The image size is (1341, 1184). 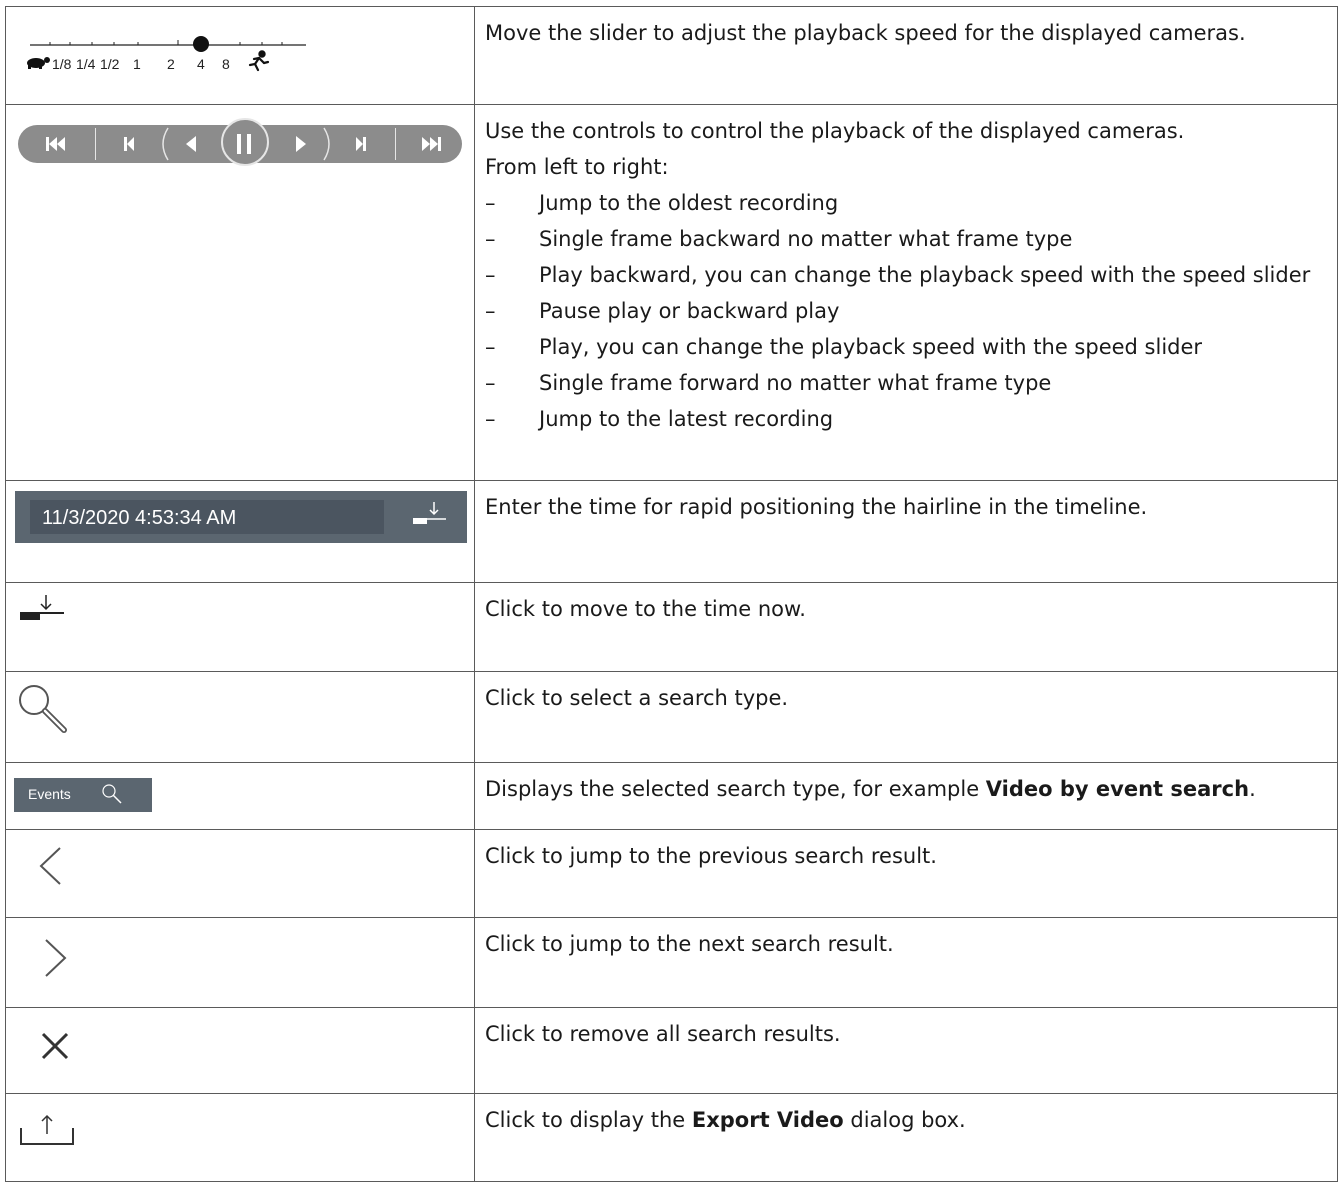 I want to click on speed-slider-cell: 1/8 1/4 1/2 1 2 4 8, so click(x=240, y=55).